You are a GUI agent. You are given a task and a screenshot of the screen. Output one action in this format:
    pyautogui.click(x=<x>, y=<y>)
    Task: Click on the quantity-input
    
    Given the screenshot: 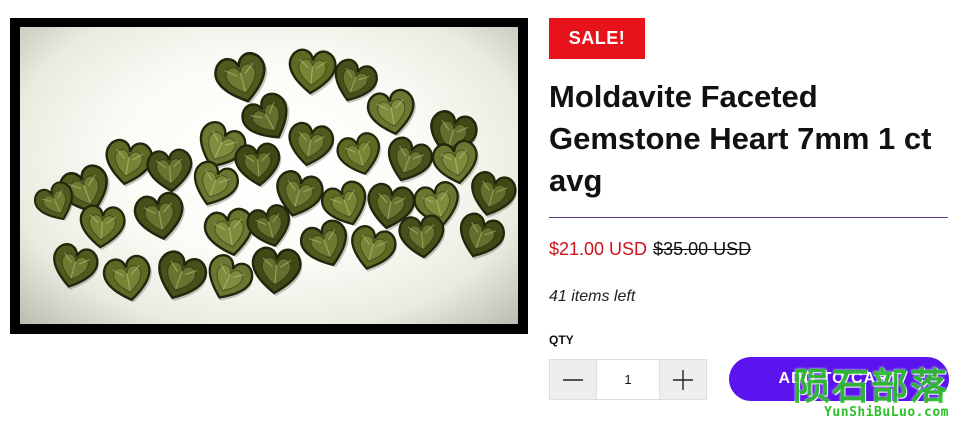 What is the action you would take?
    pyautogui.click(x=628, y=379)
    